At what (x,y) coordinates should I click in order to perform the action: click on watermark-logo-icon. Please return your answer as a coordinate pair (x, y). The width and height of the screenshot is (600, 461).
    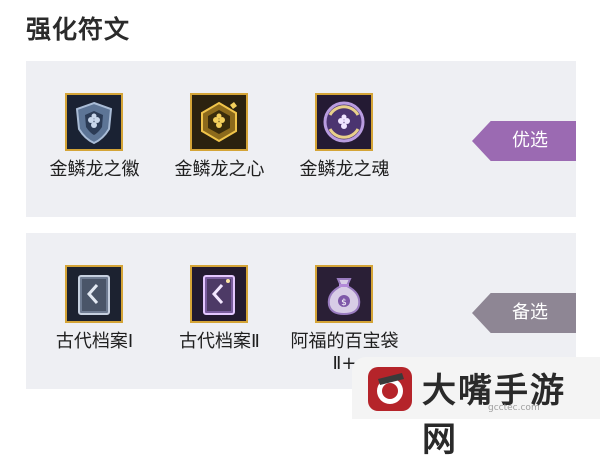
    Looking at the image, I should click on (390, 389).